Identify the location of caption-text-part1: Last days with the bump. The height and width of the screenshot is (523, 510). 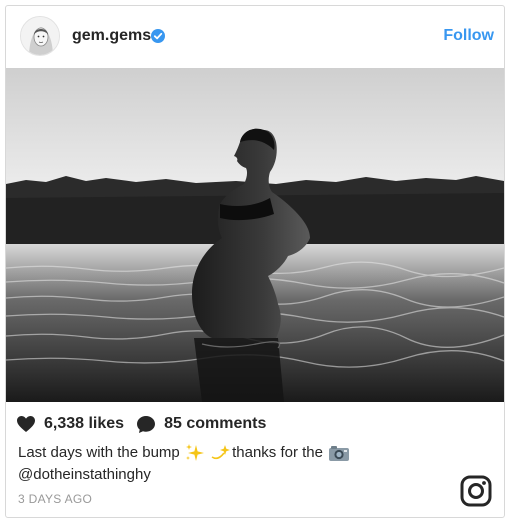
(99, 452).